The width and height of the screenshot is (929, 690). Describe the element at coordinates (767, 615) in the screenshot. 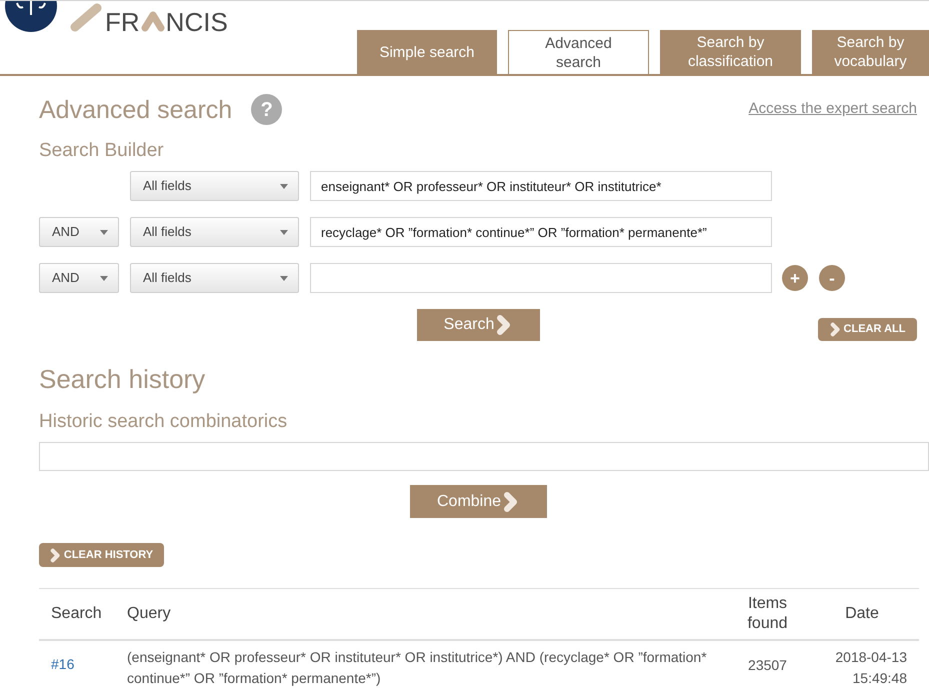

I see `column-header: Items found` at that location.